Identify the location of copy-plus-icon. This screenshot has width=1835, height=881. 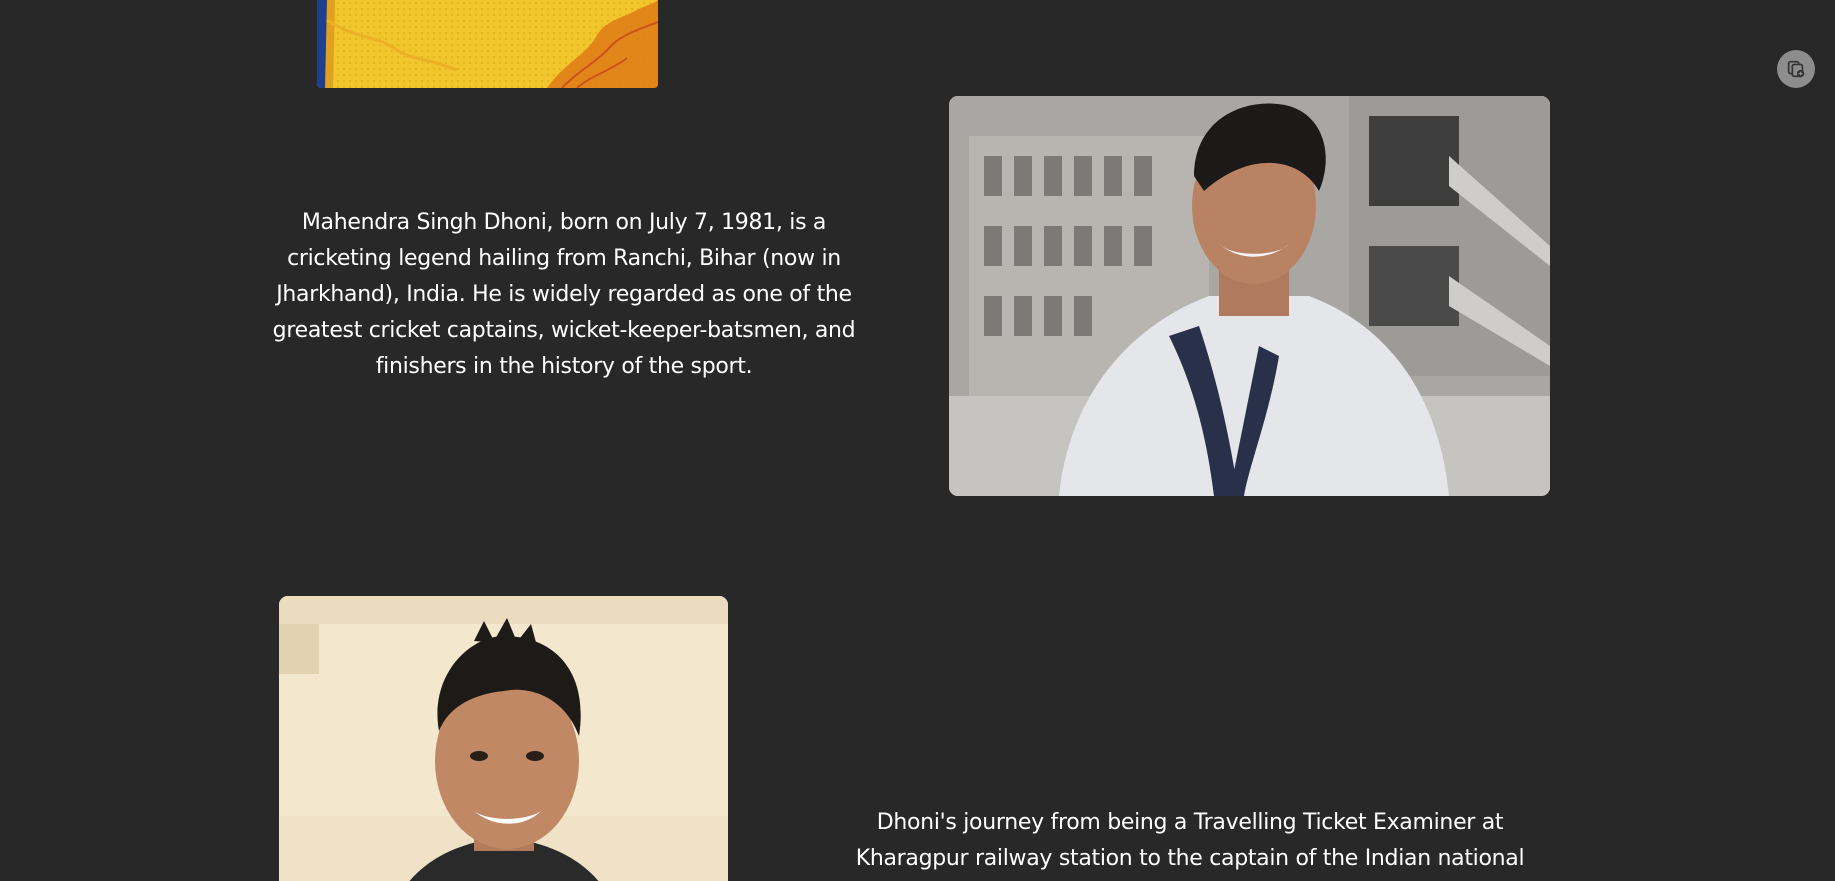
(1796, 69).